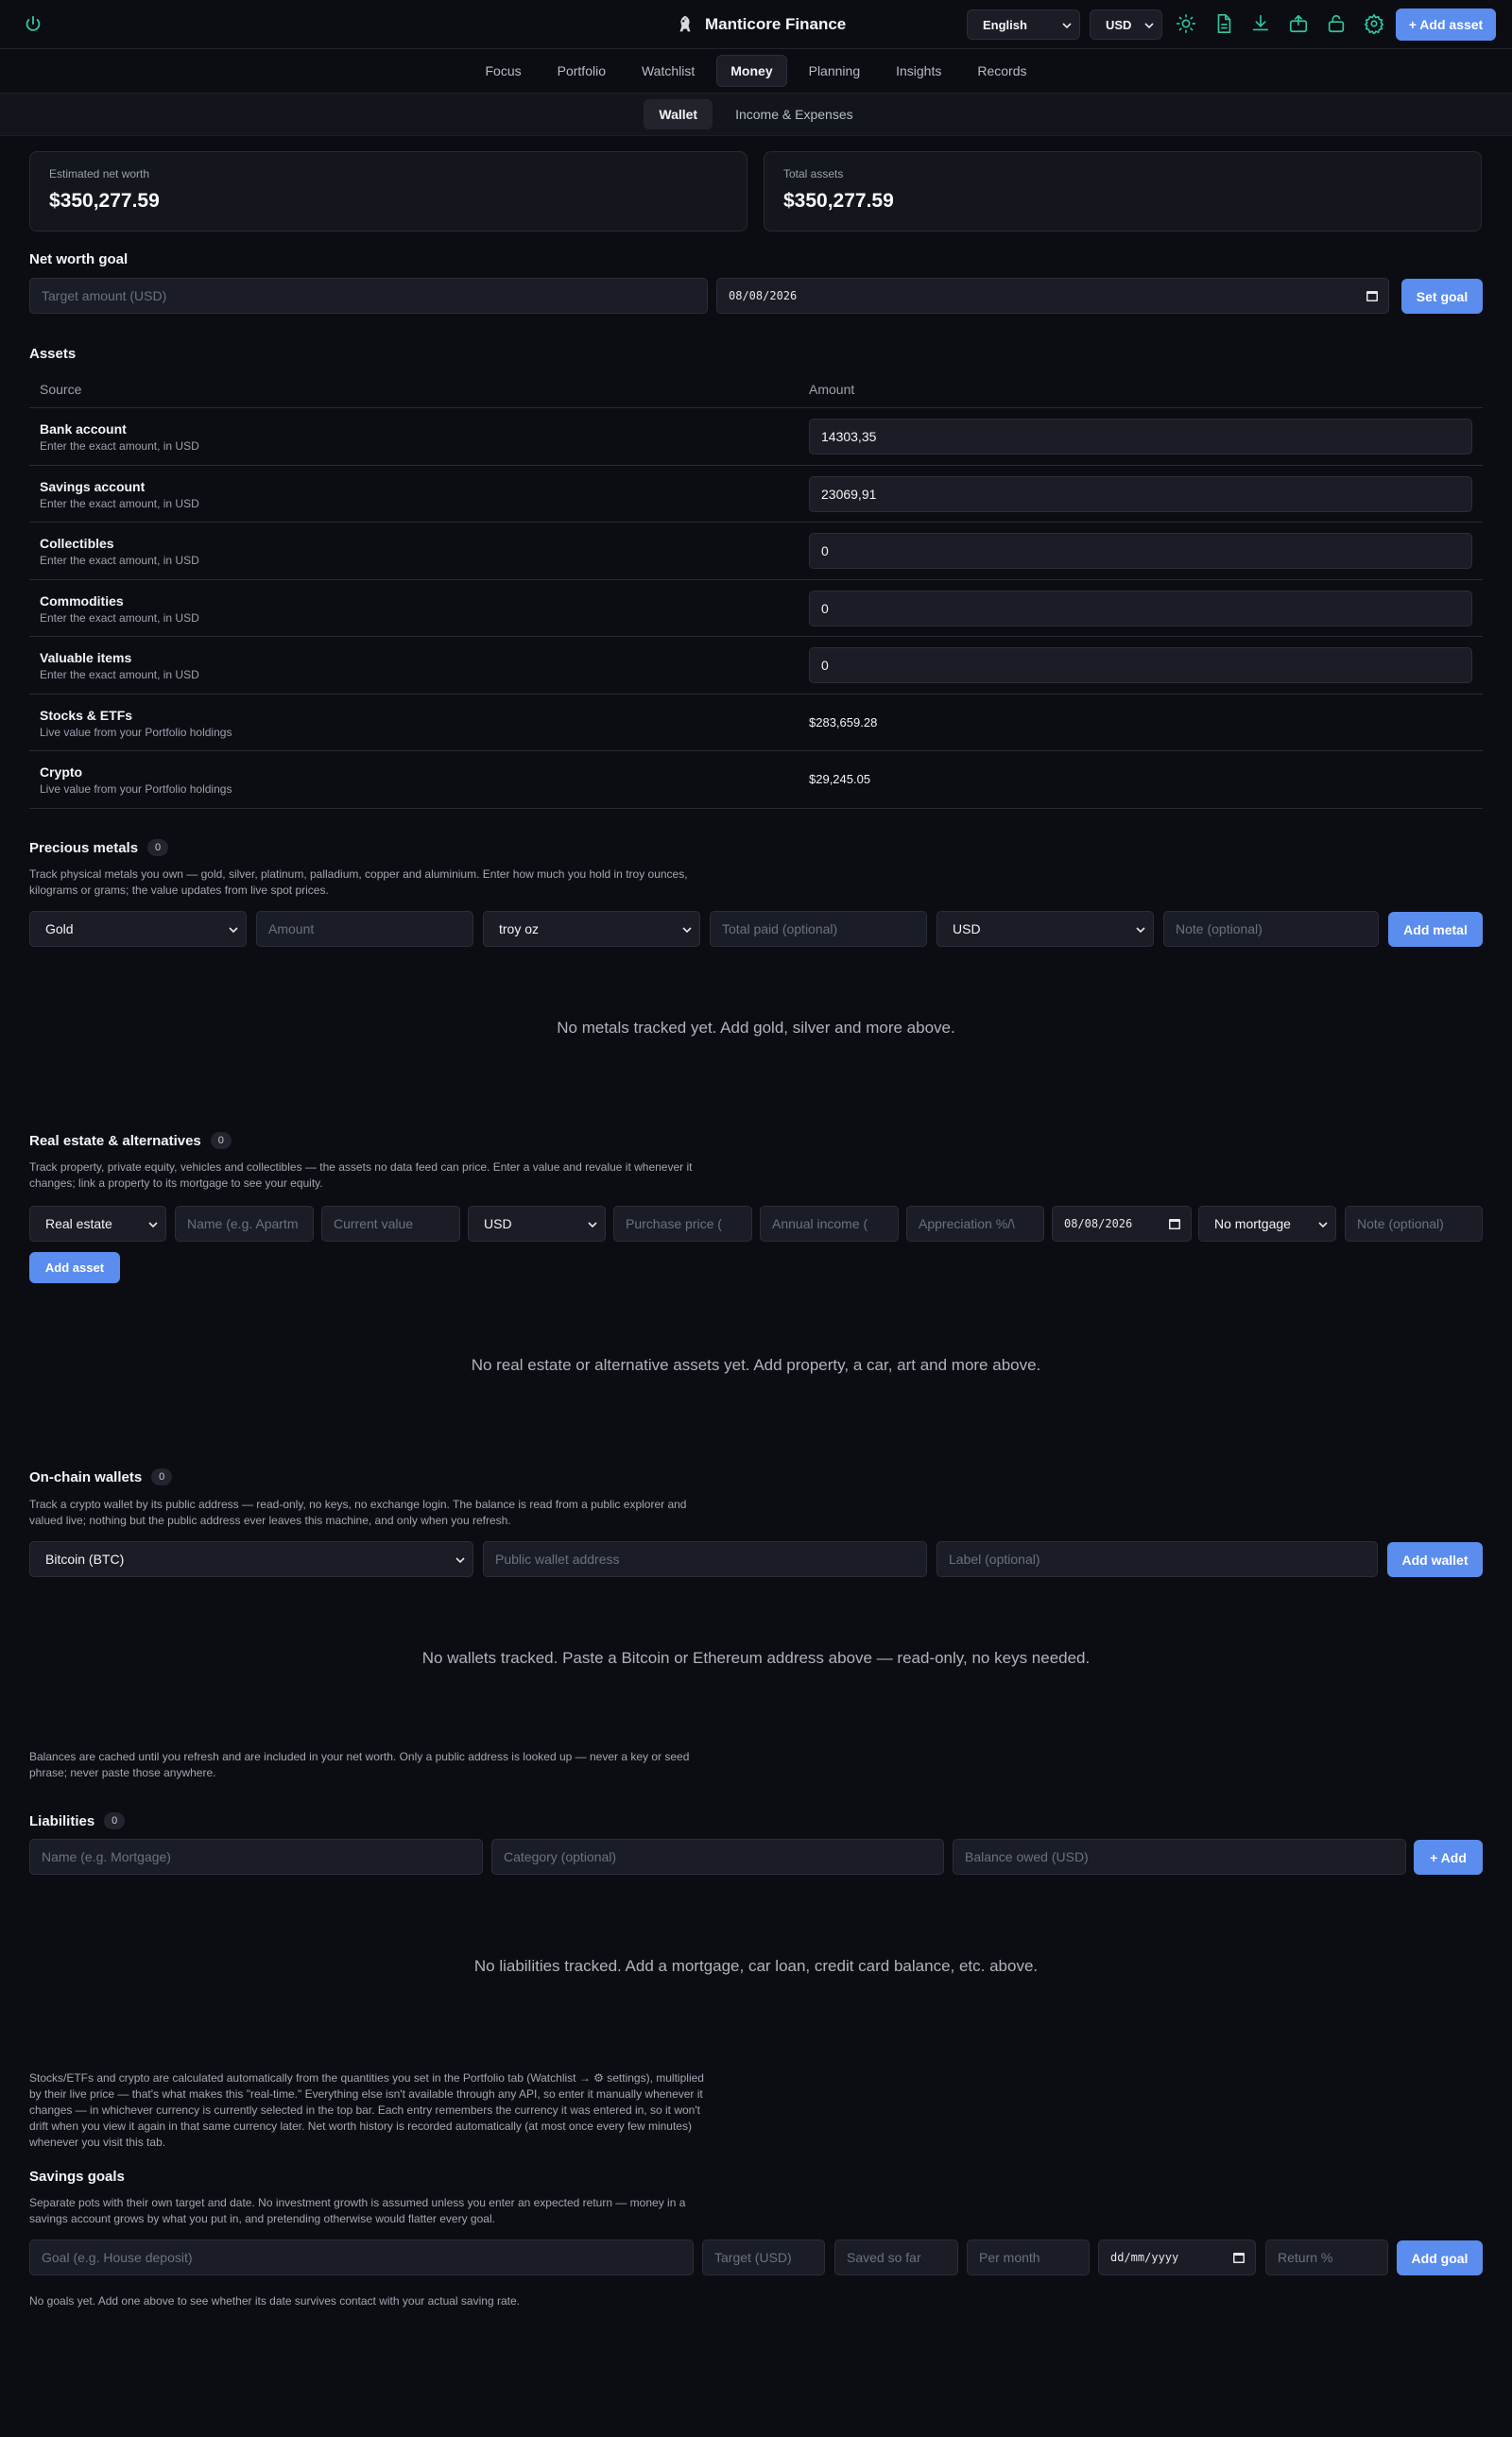 This screenshot has width=1512, height=2437. Describe the element at coordinates (1442, 297) in the screenshot. I see `set-goal-button: Set goal` at that location.